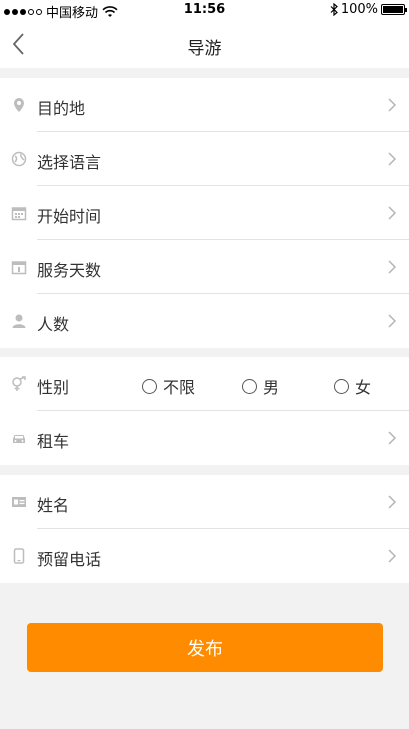  What do you see at coordinates (204, 267) in the screenshot?
I see `service-days-row: 服务天数` at bounding box center [204, 267].